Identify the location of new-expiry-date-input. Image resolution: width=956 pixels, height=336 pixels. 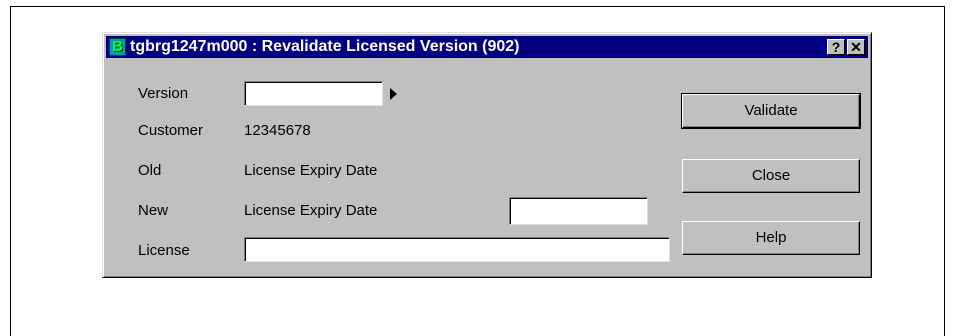
(578, 211).